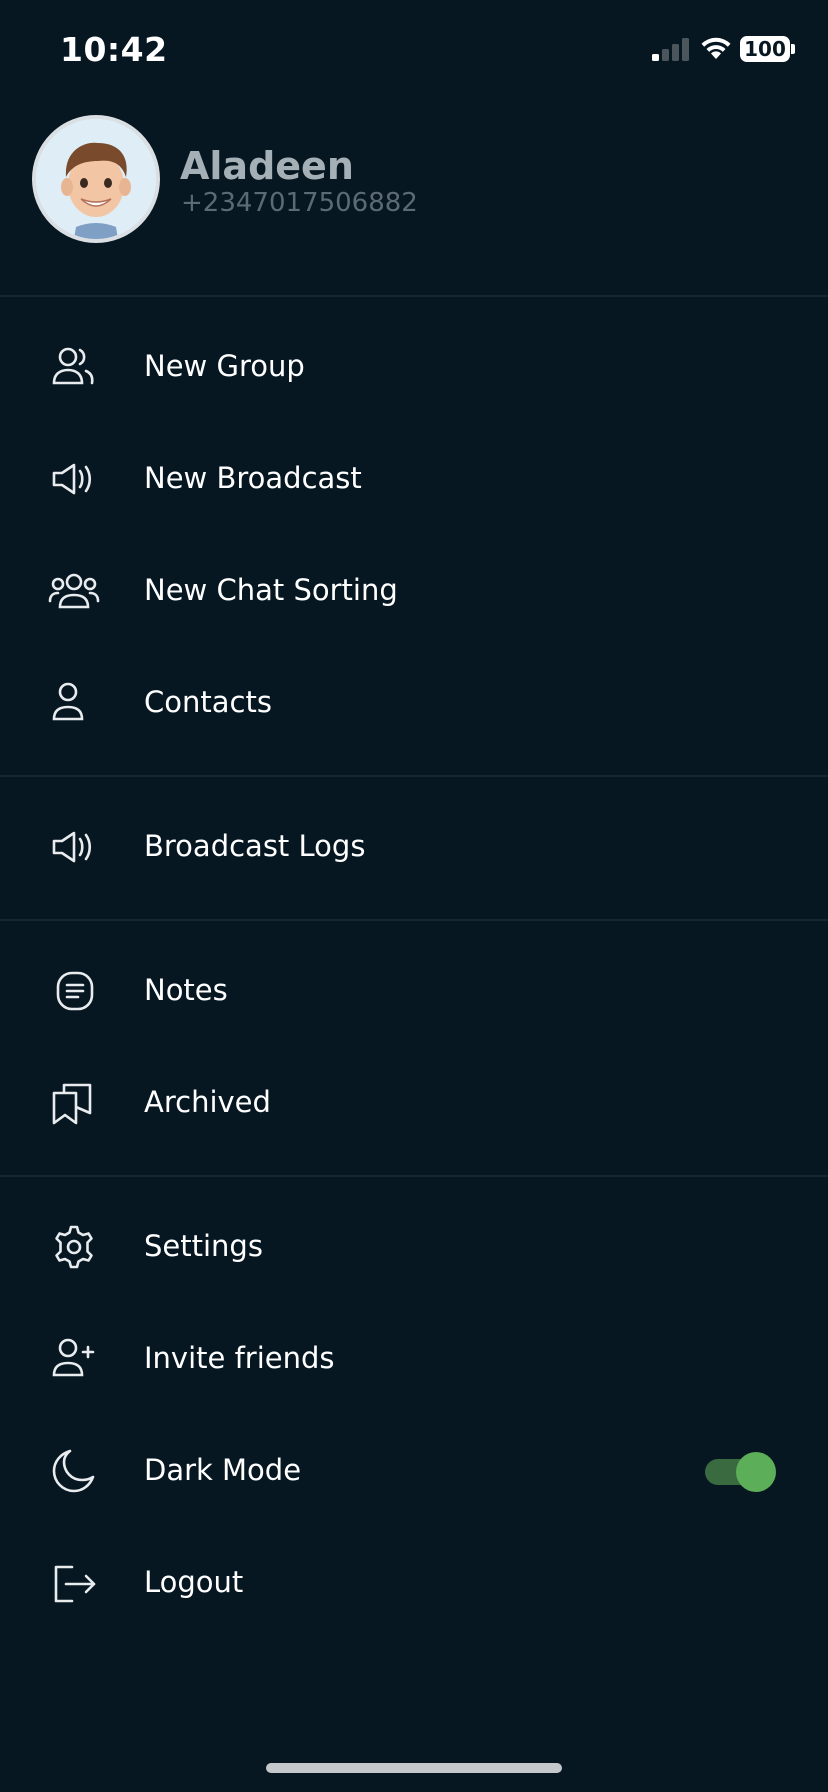 This screenshot has width=828, height=1792. Describe the element at coordinates (414, 50) in the screenshot. I see `status-bar: 10:42 100` at that location.